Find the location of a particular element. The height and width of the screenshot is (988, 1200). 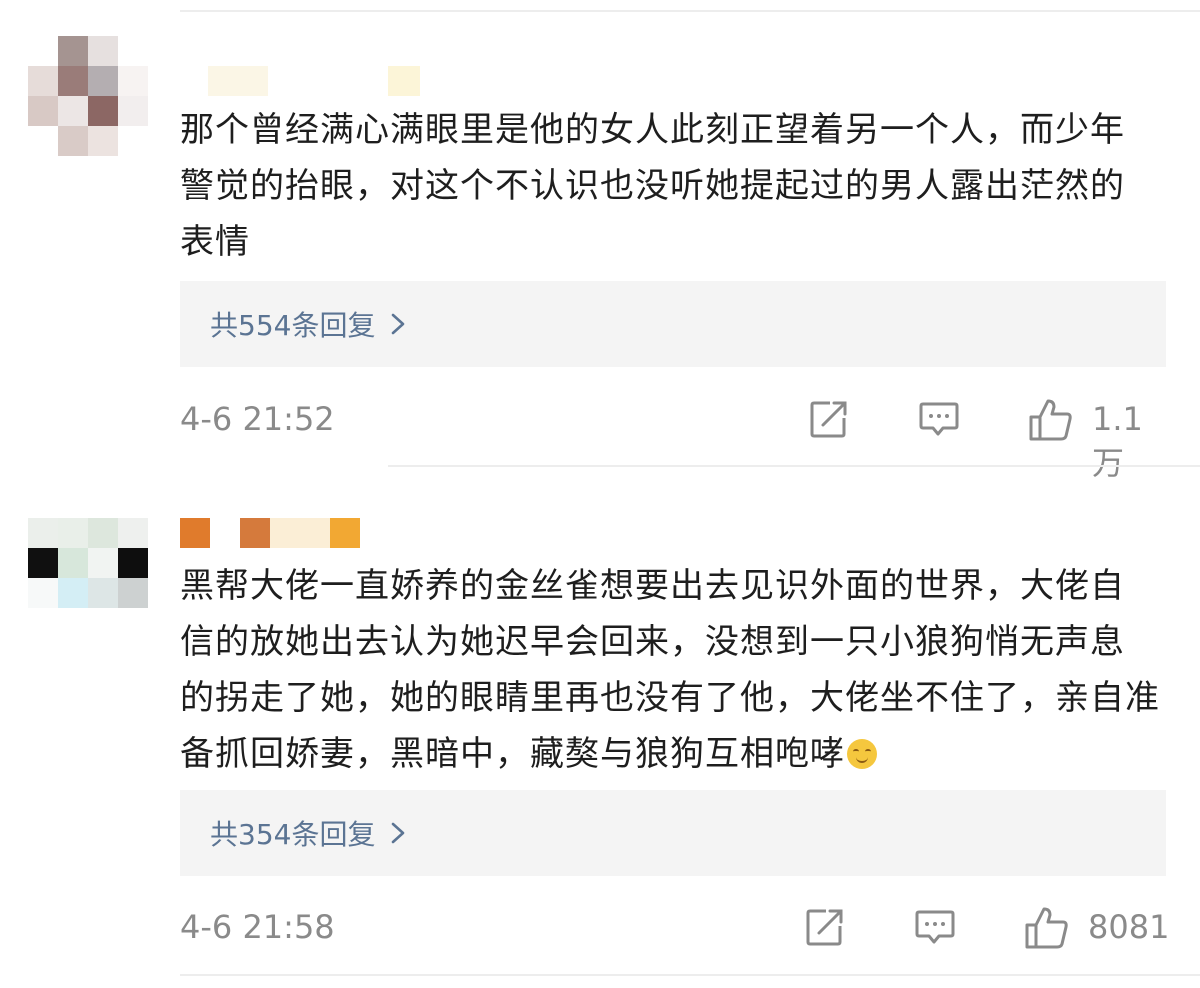

comment-text-line: 表情 is located at coordinates (215, 242).